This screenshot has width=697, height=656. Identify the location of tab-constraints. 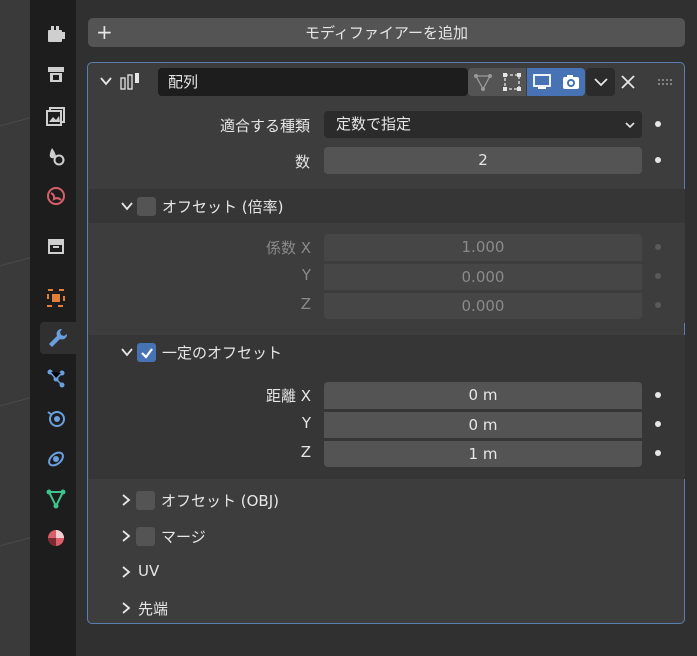
(56, 458).